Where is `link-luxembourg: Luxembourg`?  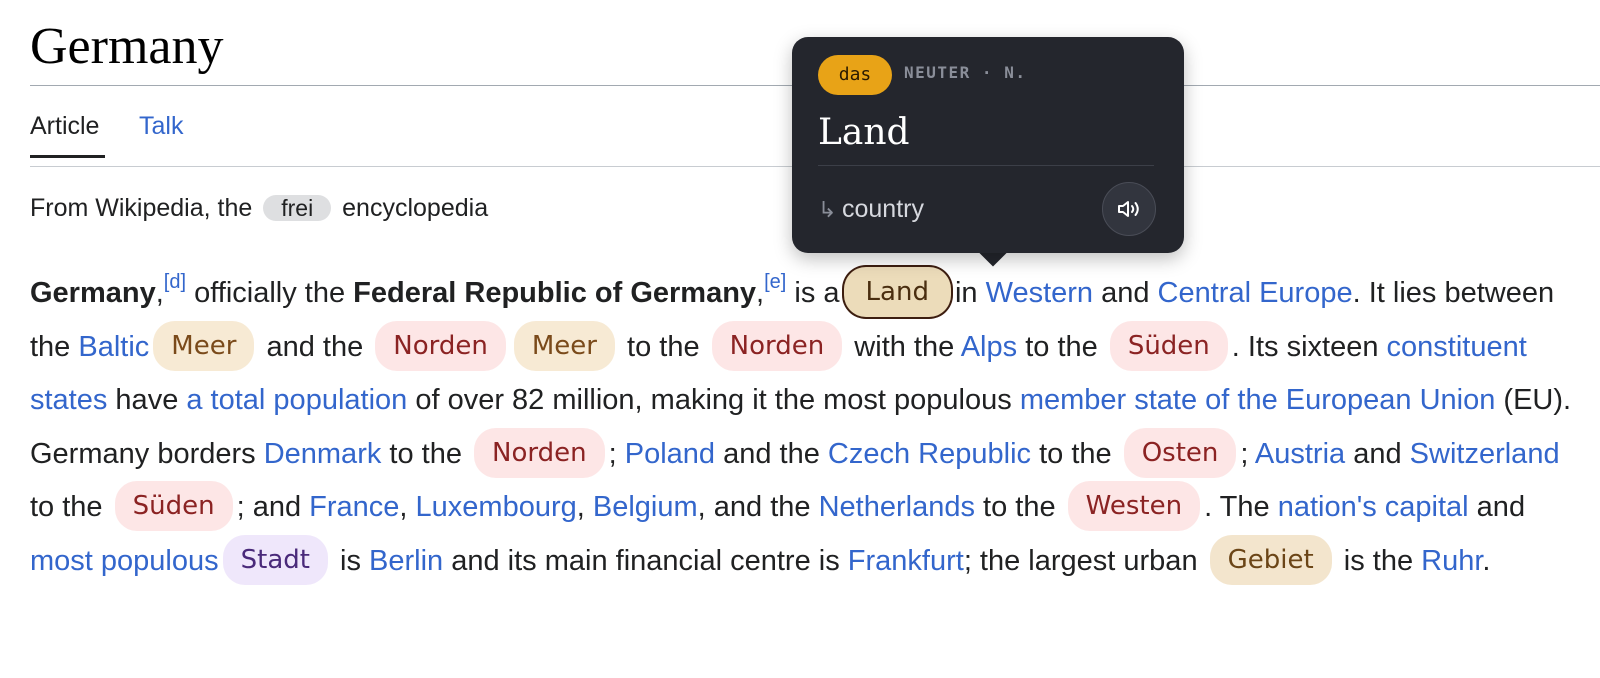
link-luxembourg: Luxembourg is located at coordinates (496, 507).